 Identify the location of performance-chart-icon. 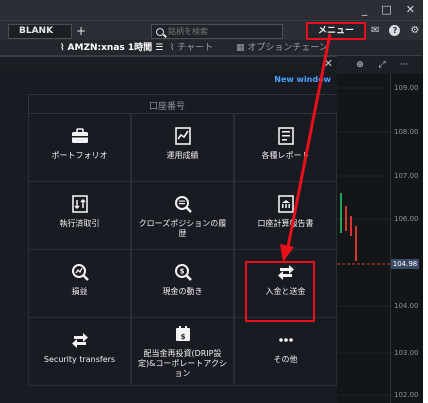
(183, 136).